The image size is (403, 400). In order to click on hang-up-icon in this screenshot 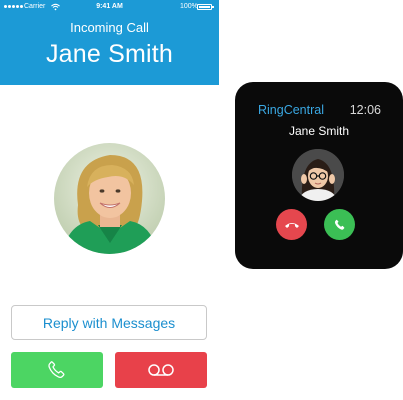, I will do `click(291, 225)`.